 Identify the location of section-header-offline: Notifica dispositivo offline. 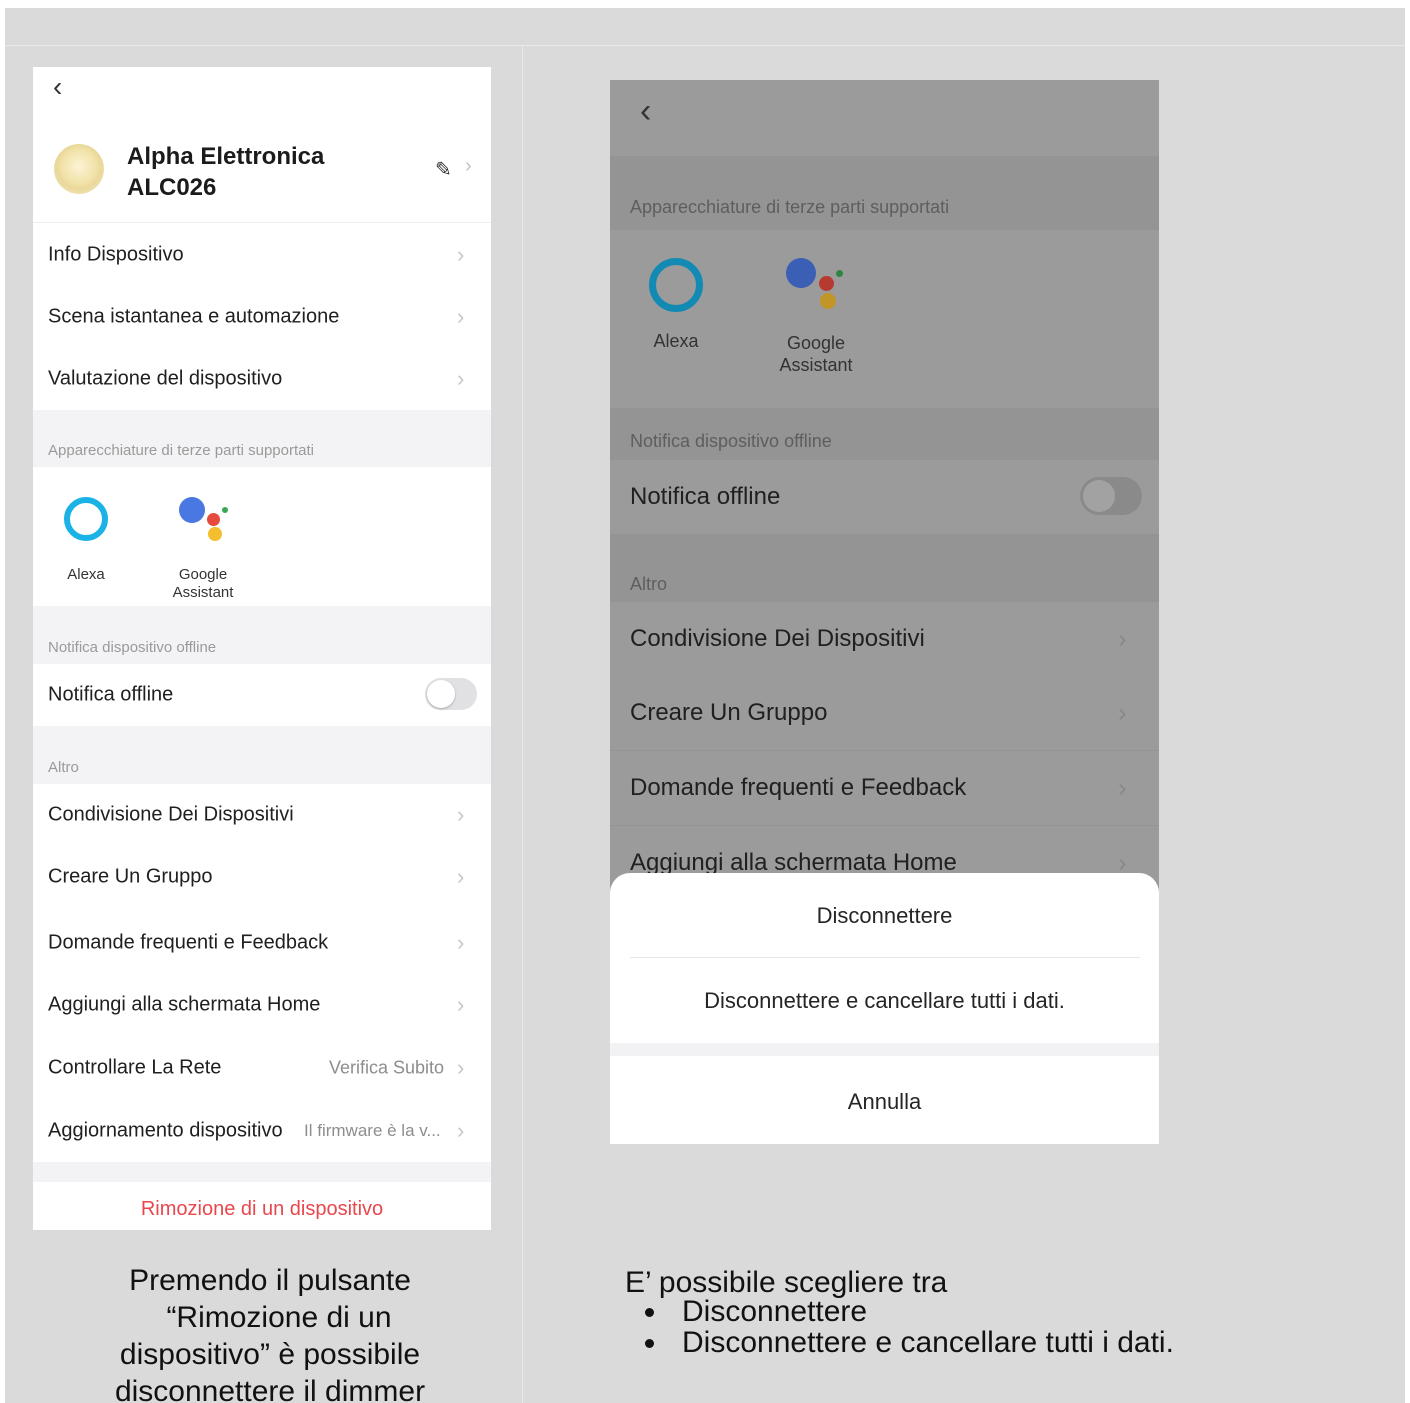
(262, 635).